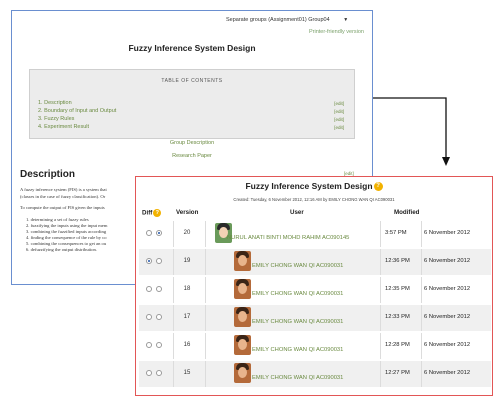 Image resolution: width=493 pixels, height=396 pixels. Describe the element at coordinates (309, 186) in the screenshot. I see `history-title-text: Fuzzy Inference System Design` at that location.